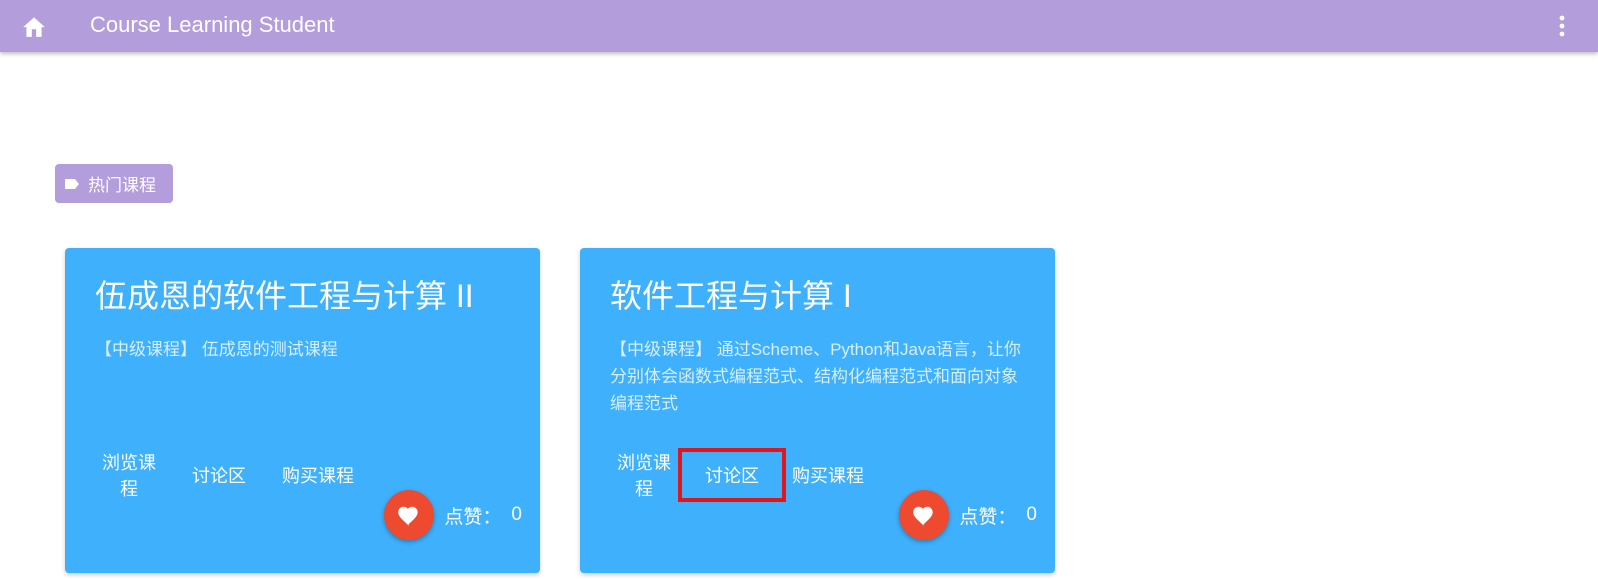 Image resolution: width=1598 pixels, height=579 pixels. What do you see at coordinates (799, 26) in the screenshot?
I see `app-bar: Course Learning Student` at bounding box center [799, 26].